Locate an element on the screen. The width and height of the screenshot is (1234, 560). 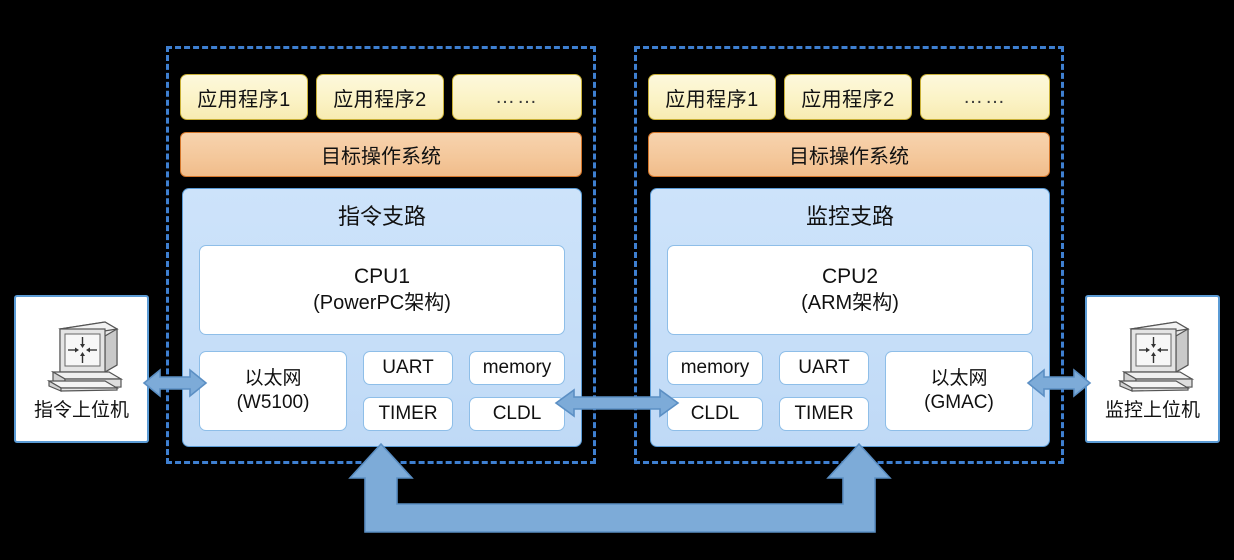
left-ethernet-name: 以太网 is located at coordinates (273, 378).